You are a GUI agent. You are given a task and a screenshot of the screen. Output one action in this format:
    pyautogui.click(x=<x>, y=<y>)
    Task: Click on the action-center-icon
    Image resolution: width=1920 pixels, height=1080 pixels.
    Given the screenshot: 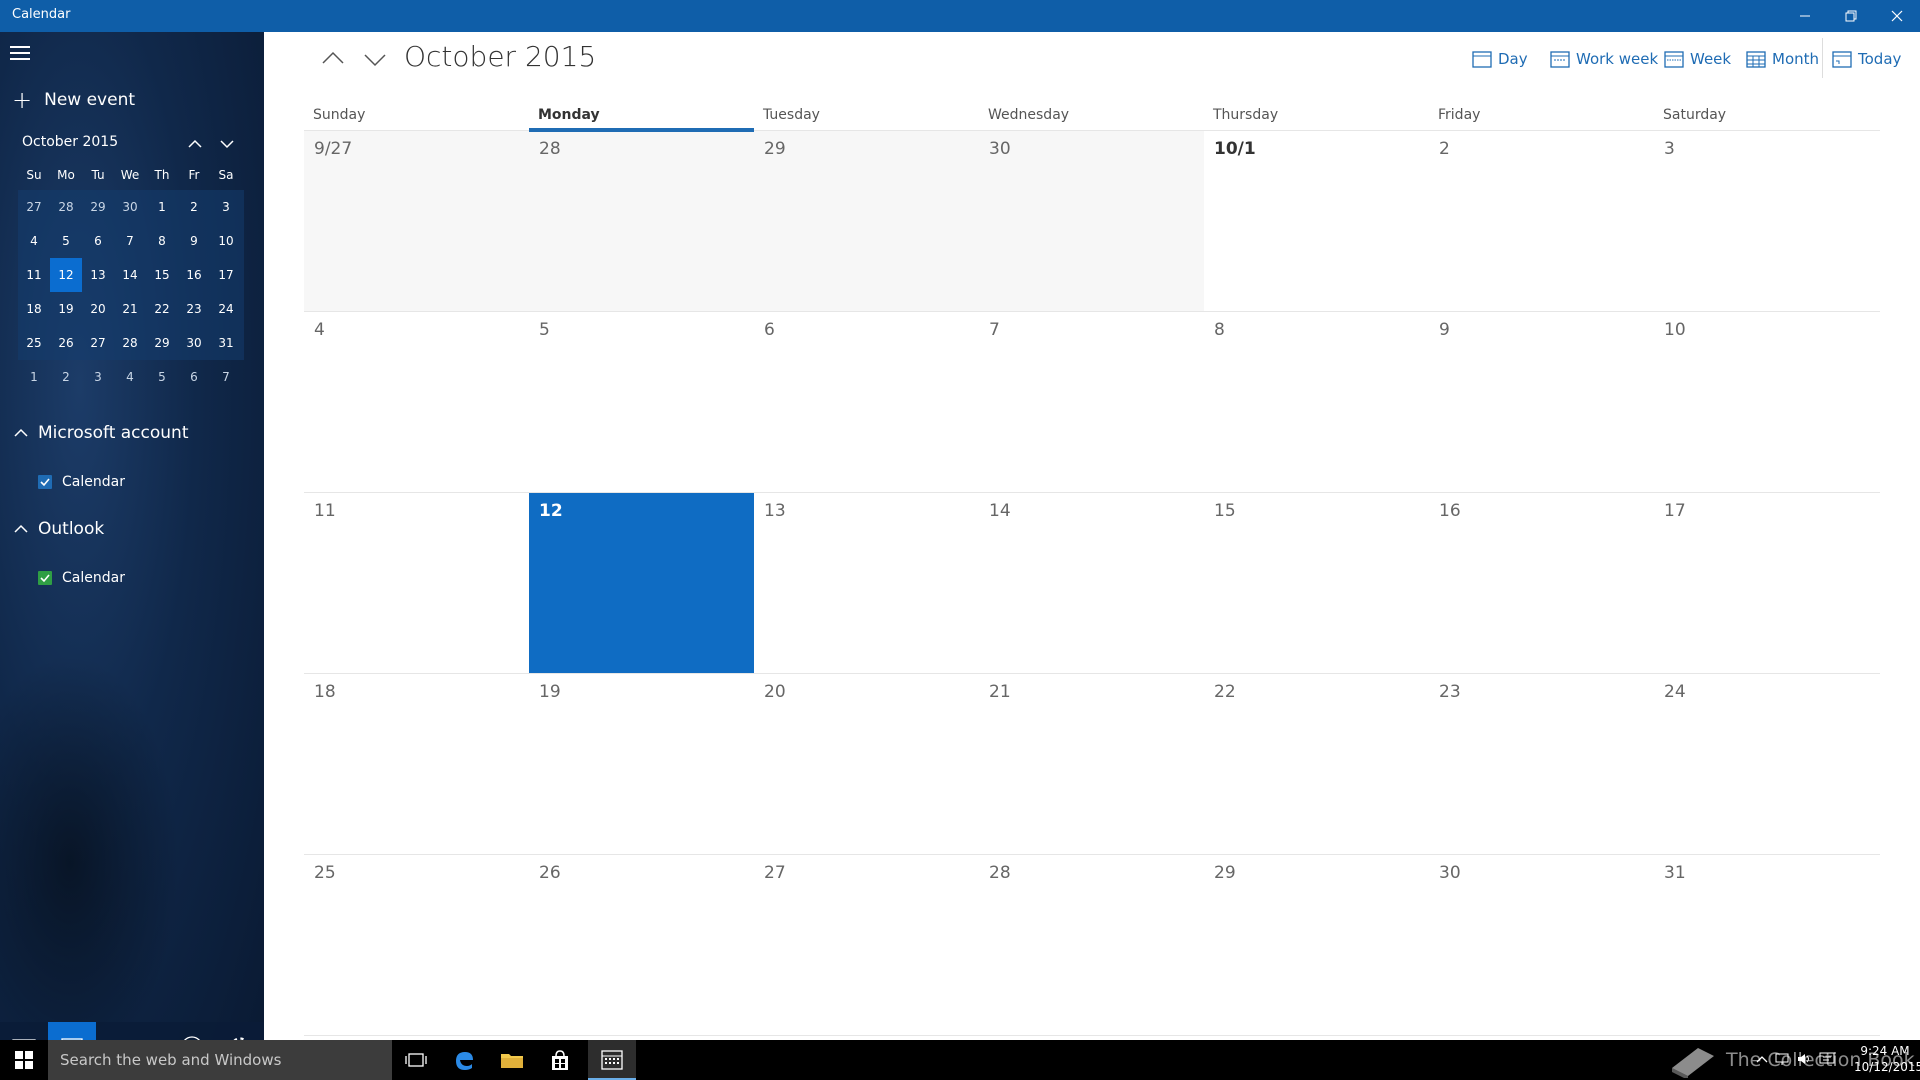 What is the action you would take?
    pyautogui.click(x=1827, y=1060)
    